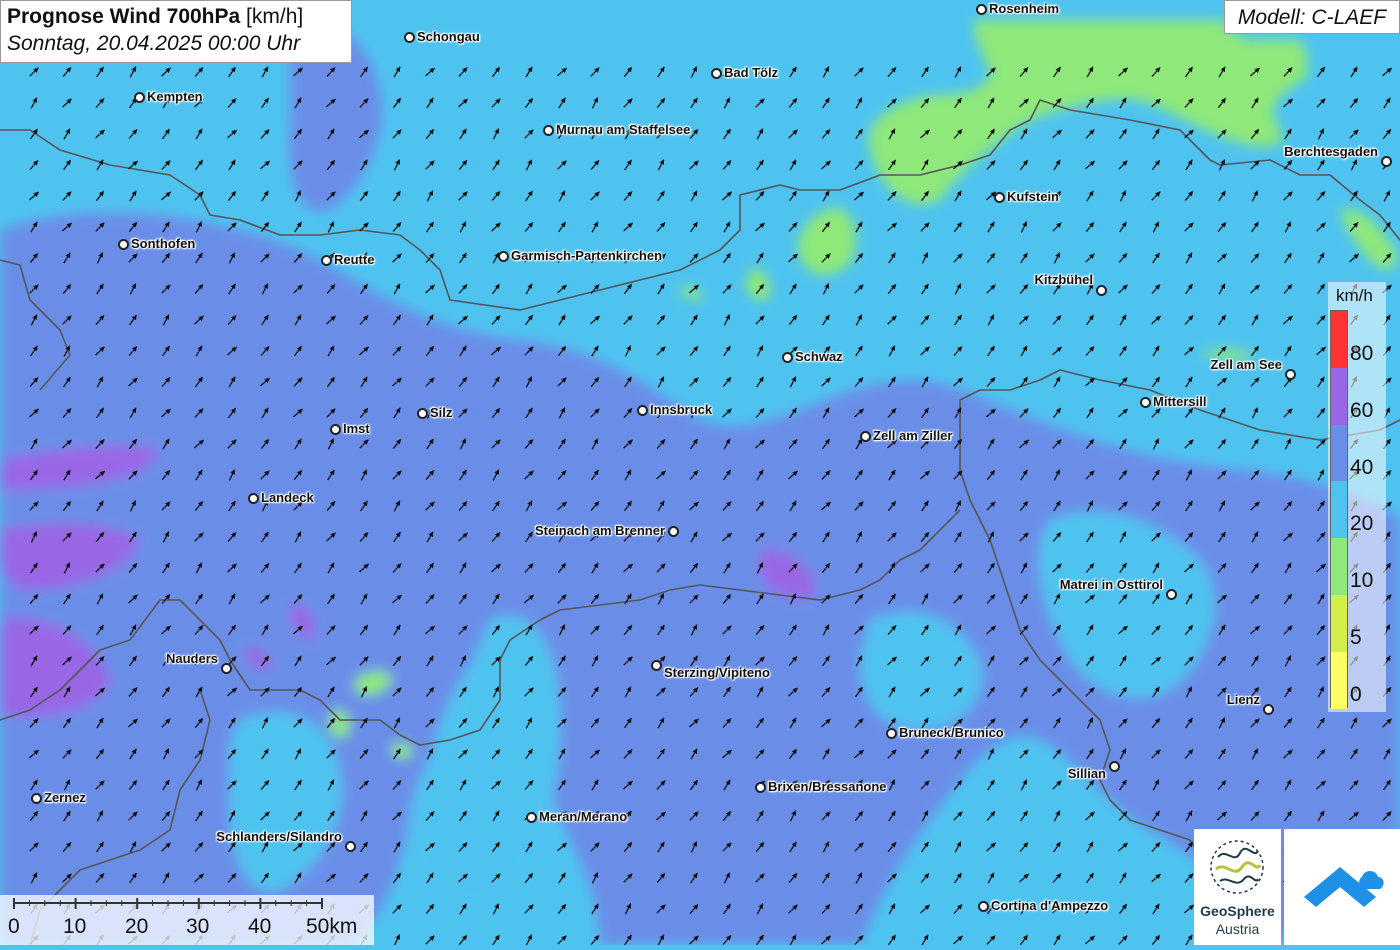  Describe the element at coordinates (356, 428) in the screenshot. I see `city-label: Imst` at that location.